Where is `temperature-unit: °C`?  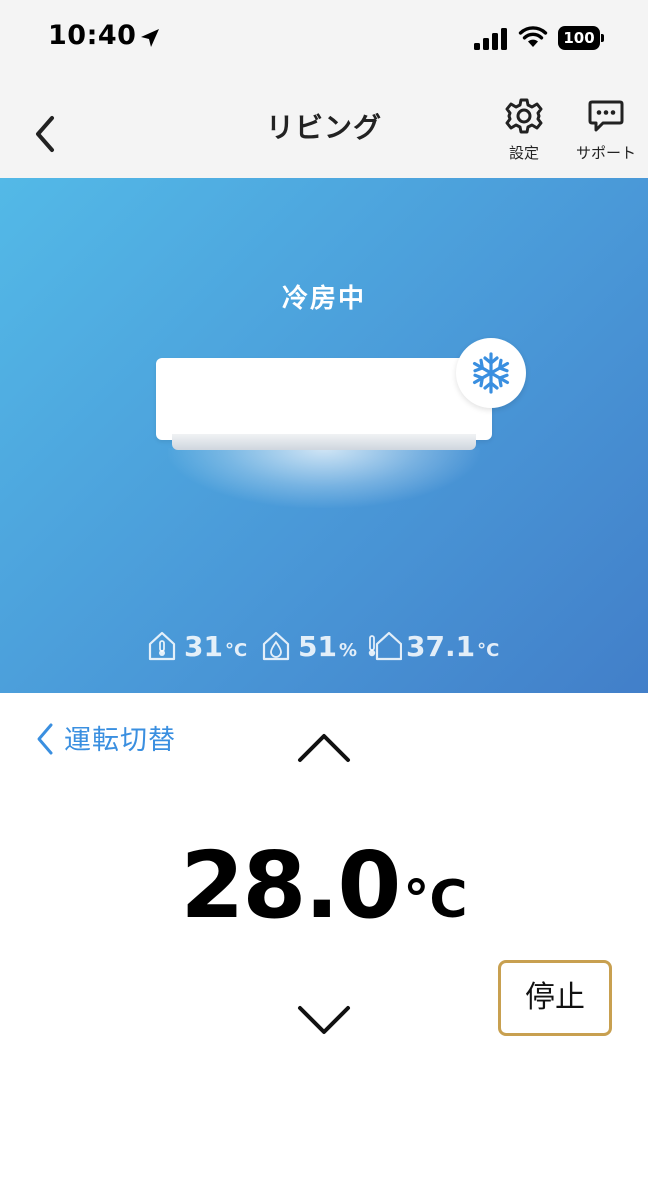
temperature-unit: °C is located at coordinates (435, 900).